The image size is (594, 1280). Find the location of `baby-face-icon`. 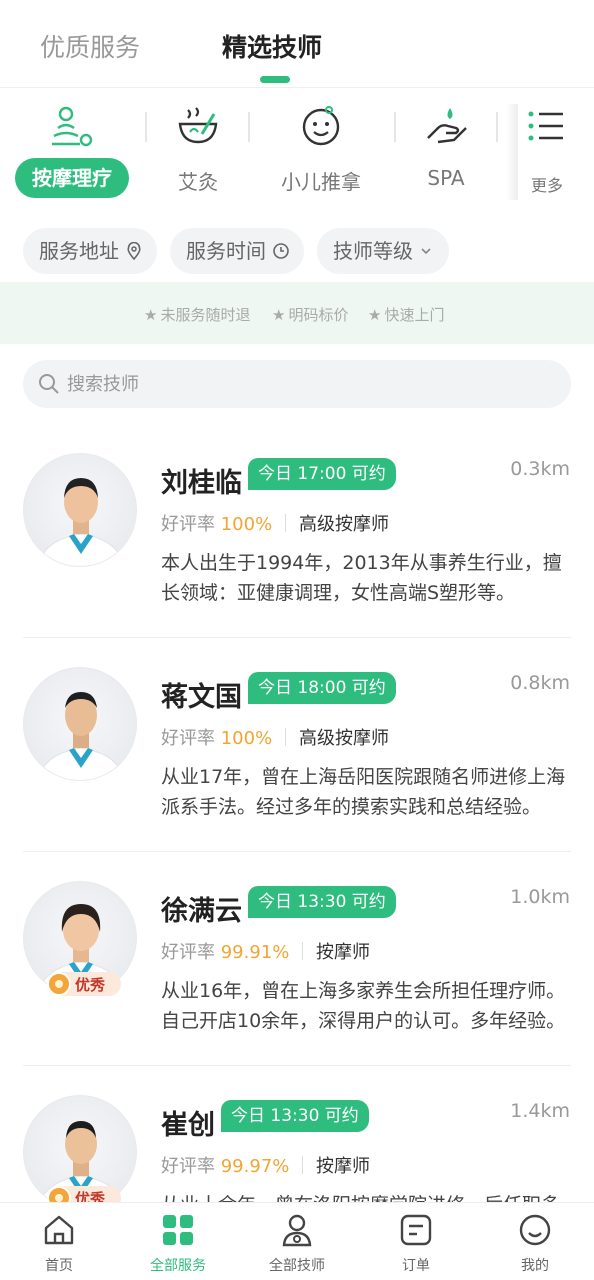

baby-face-icon is located at coordinates (321, 126).